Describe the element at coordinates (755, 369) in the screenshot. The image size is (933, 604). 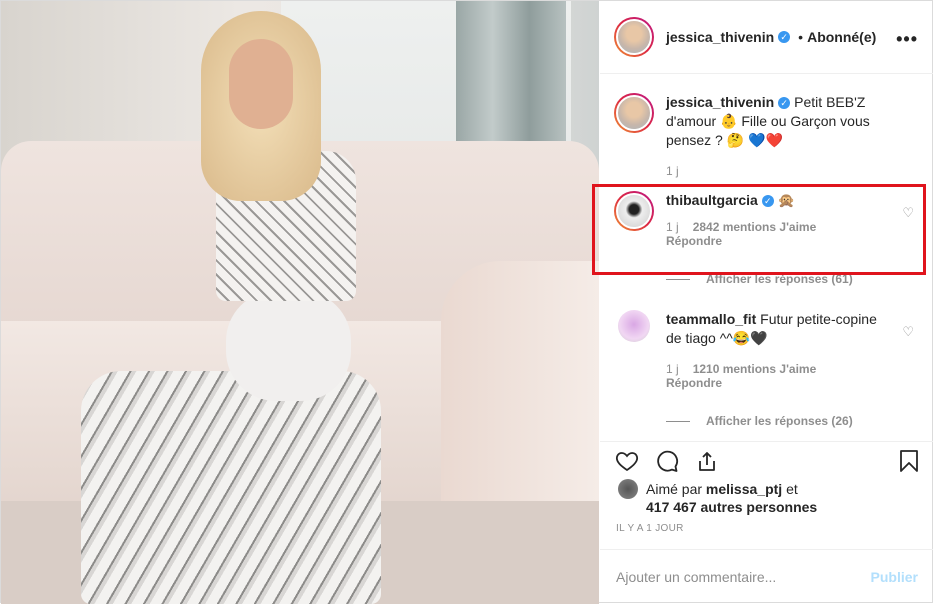
I see `comment-likes: 1210 mentions J'aime` at that location.